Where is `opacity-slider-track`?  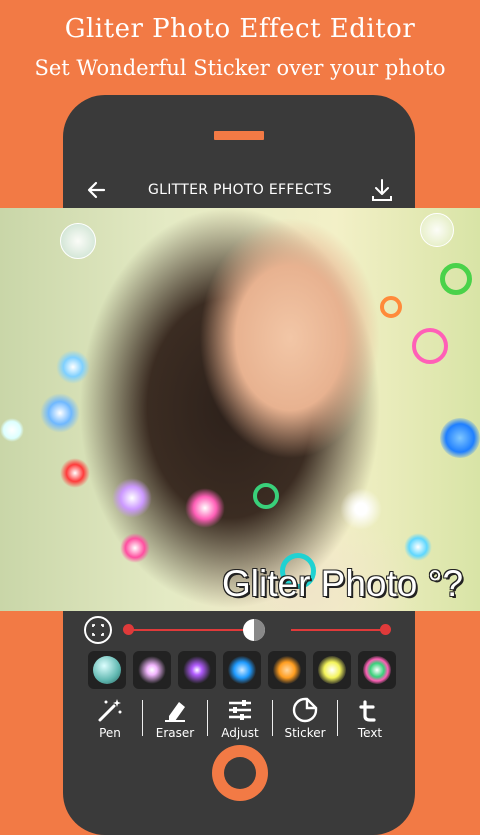
opacity-slider-track is located at coordinates (338, 630).